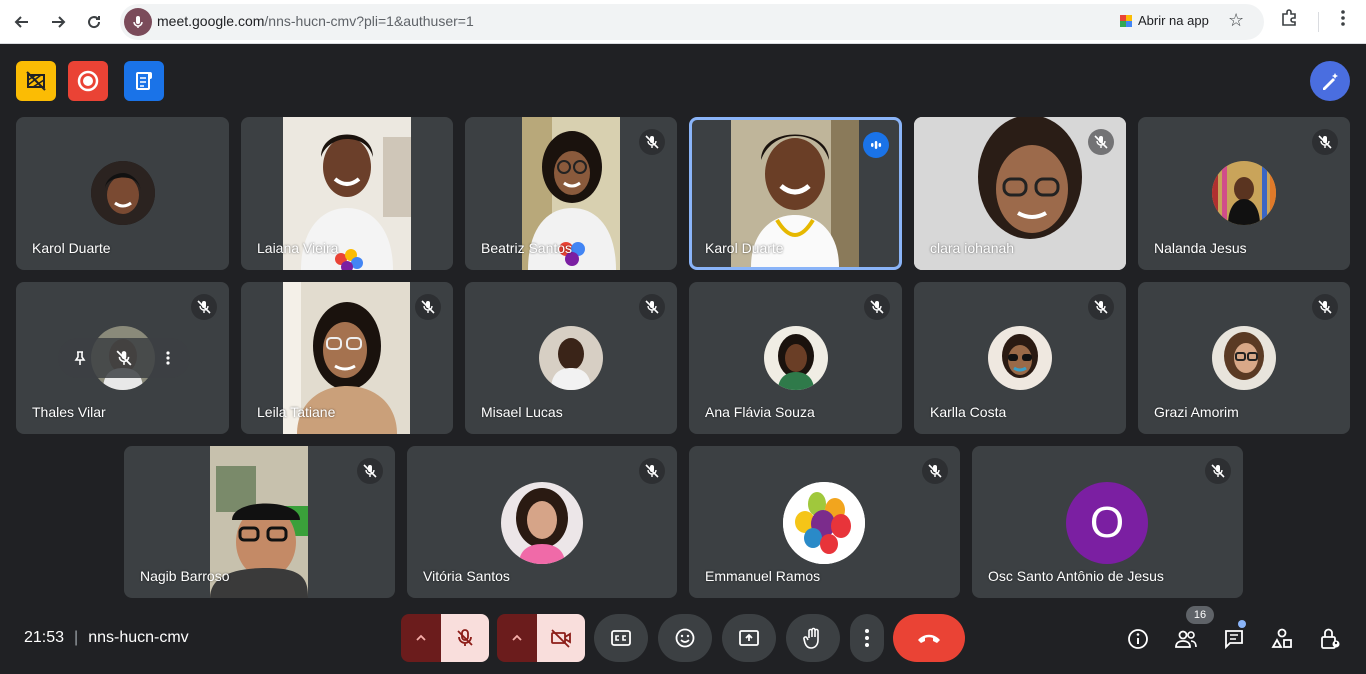 The height and width of the screenshot is (674, 1366). Describe the element at coordinates (466, 576) in the screenshot. I see `participant-name: Vitória Santos` at that location.